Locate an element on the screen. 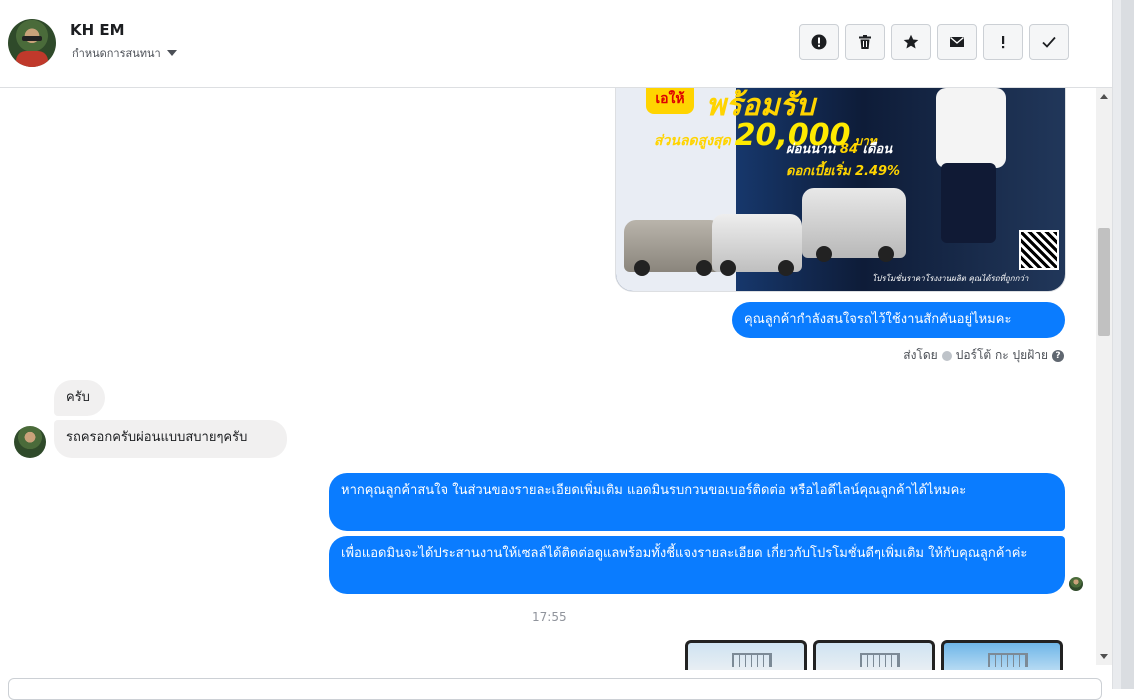 Image resolution: width=1134 pixels, height=700 pixels. message-timestamp: 17:55 is located at coordinates (549, 617).